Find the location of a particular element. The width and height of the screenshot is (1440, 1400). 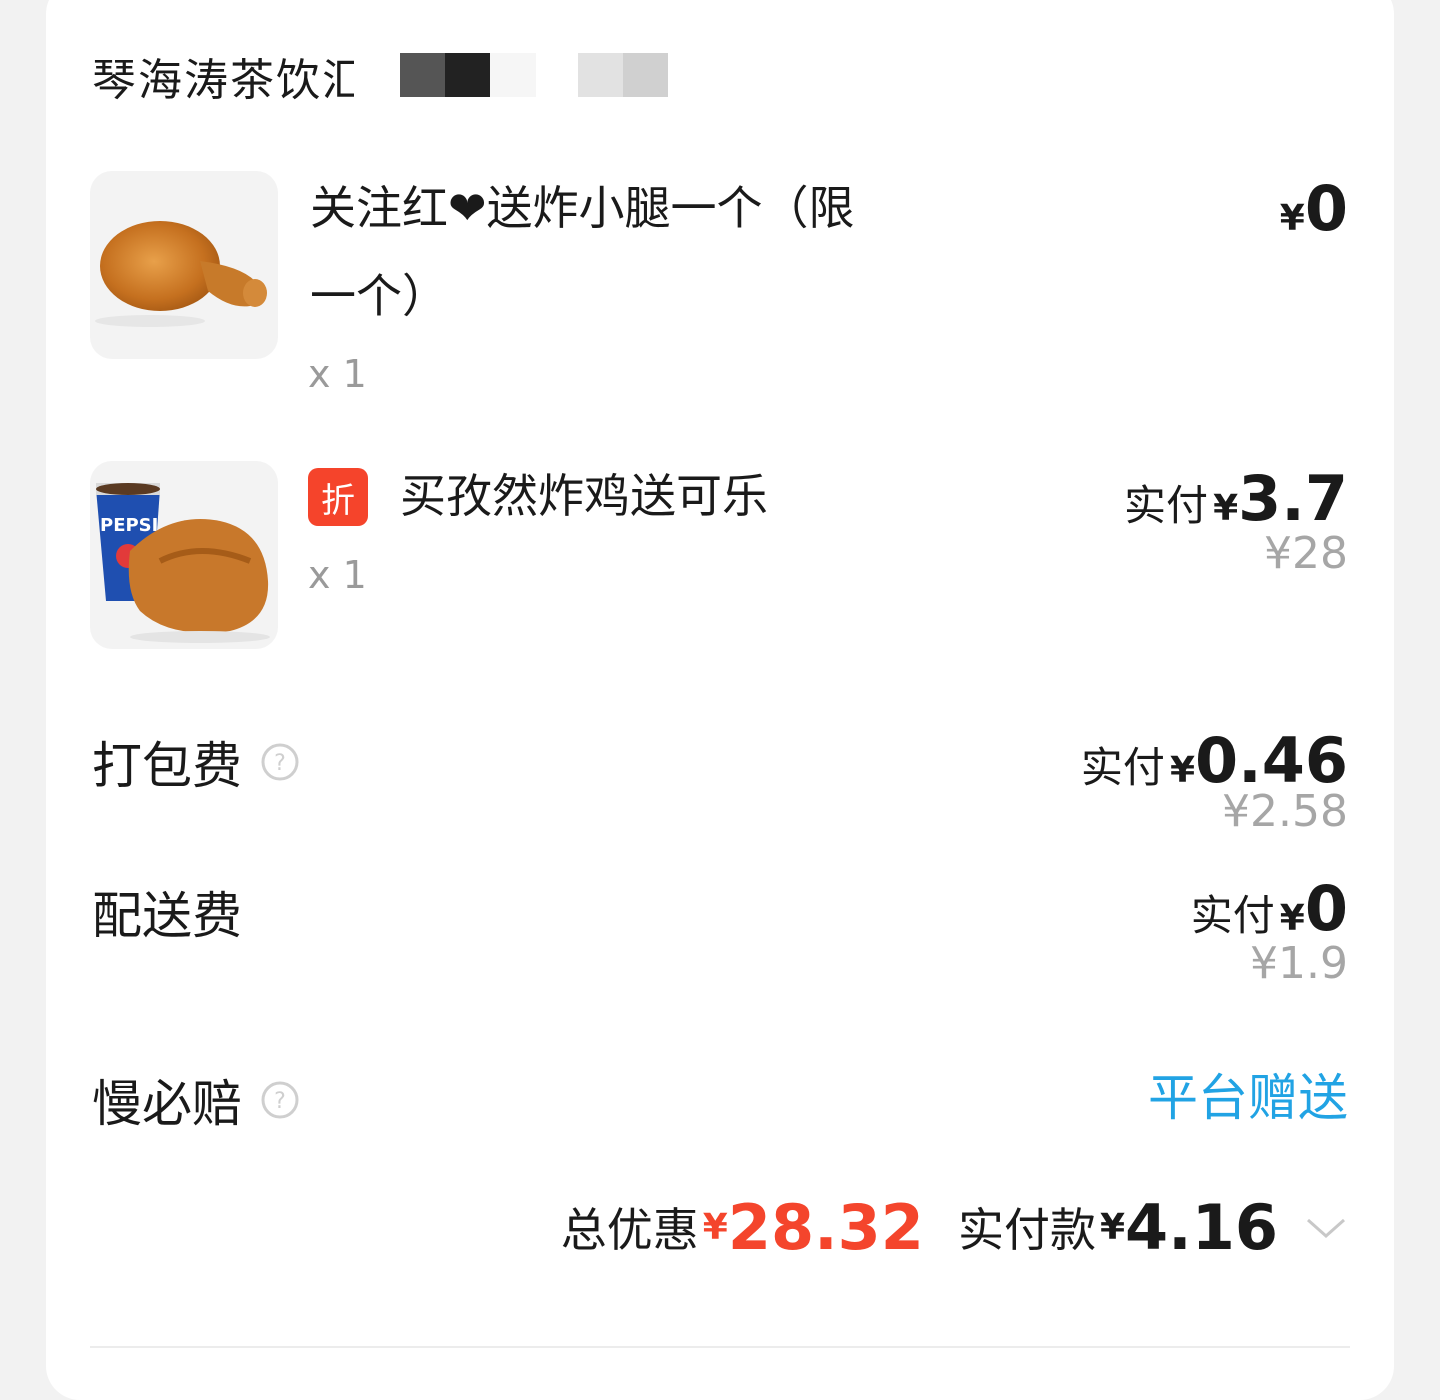

amount-paid-label: 实付款 is located at coordinates (1026, 1230).